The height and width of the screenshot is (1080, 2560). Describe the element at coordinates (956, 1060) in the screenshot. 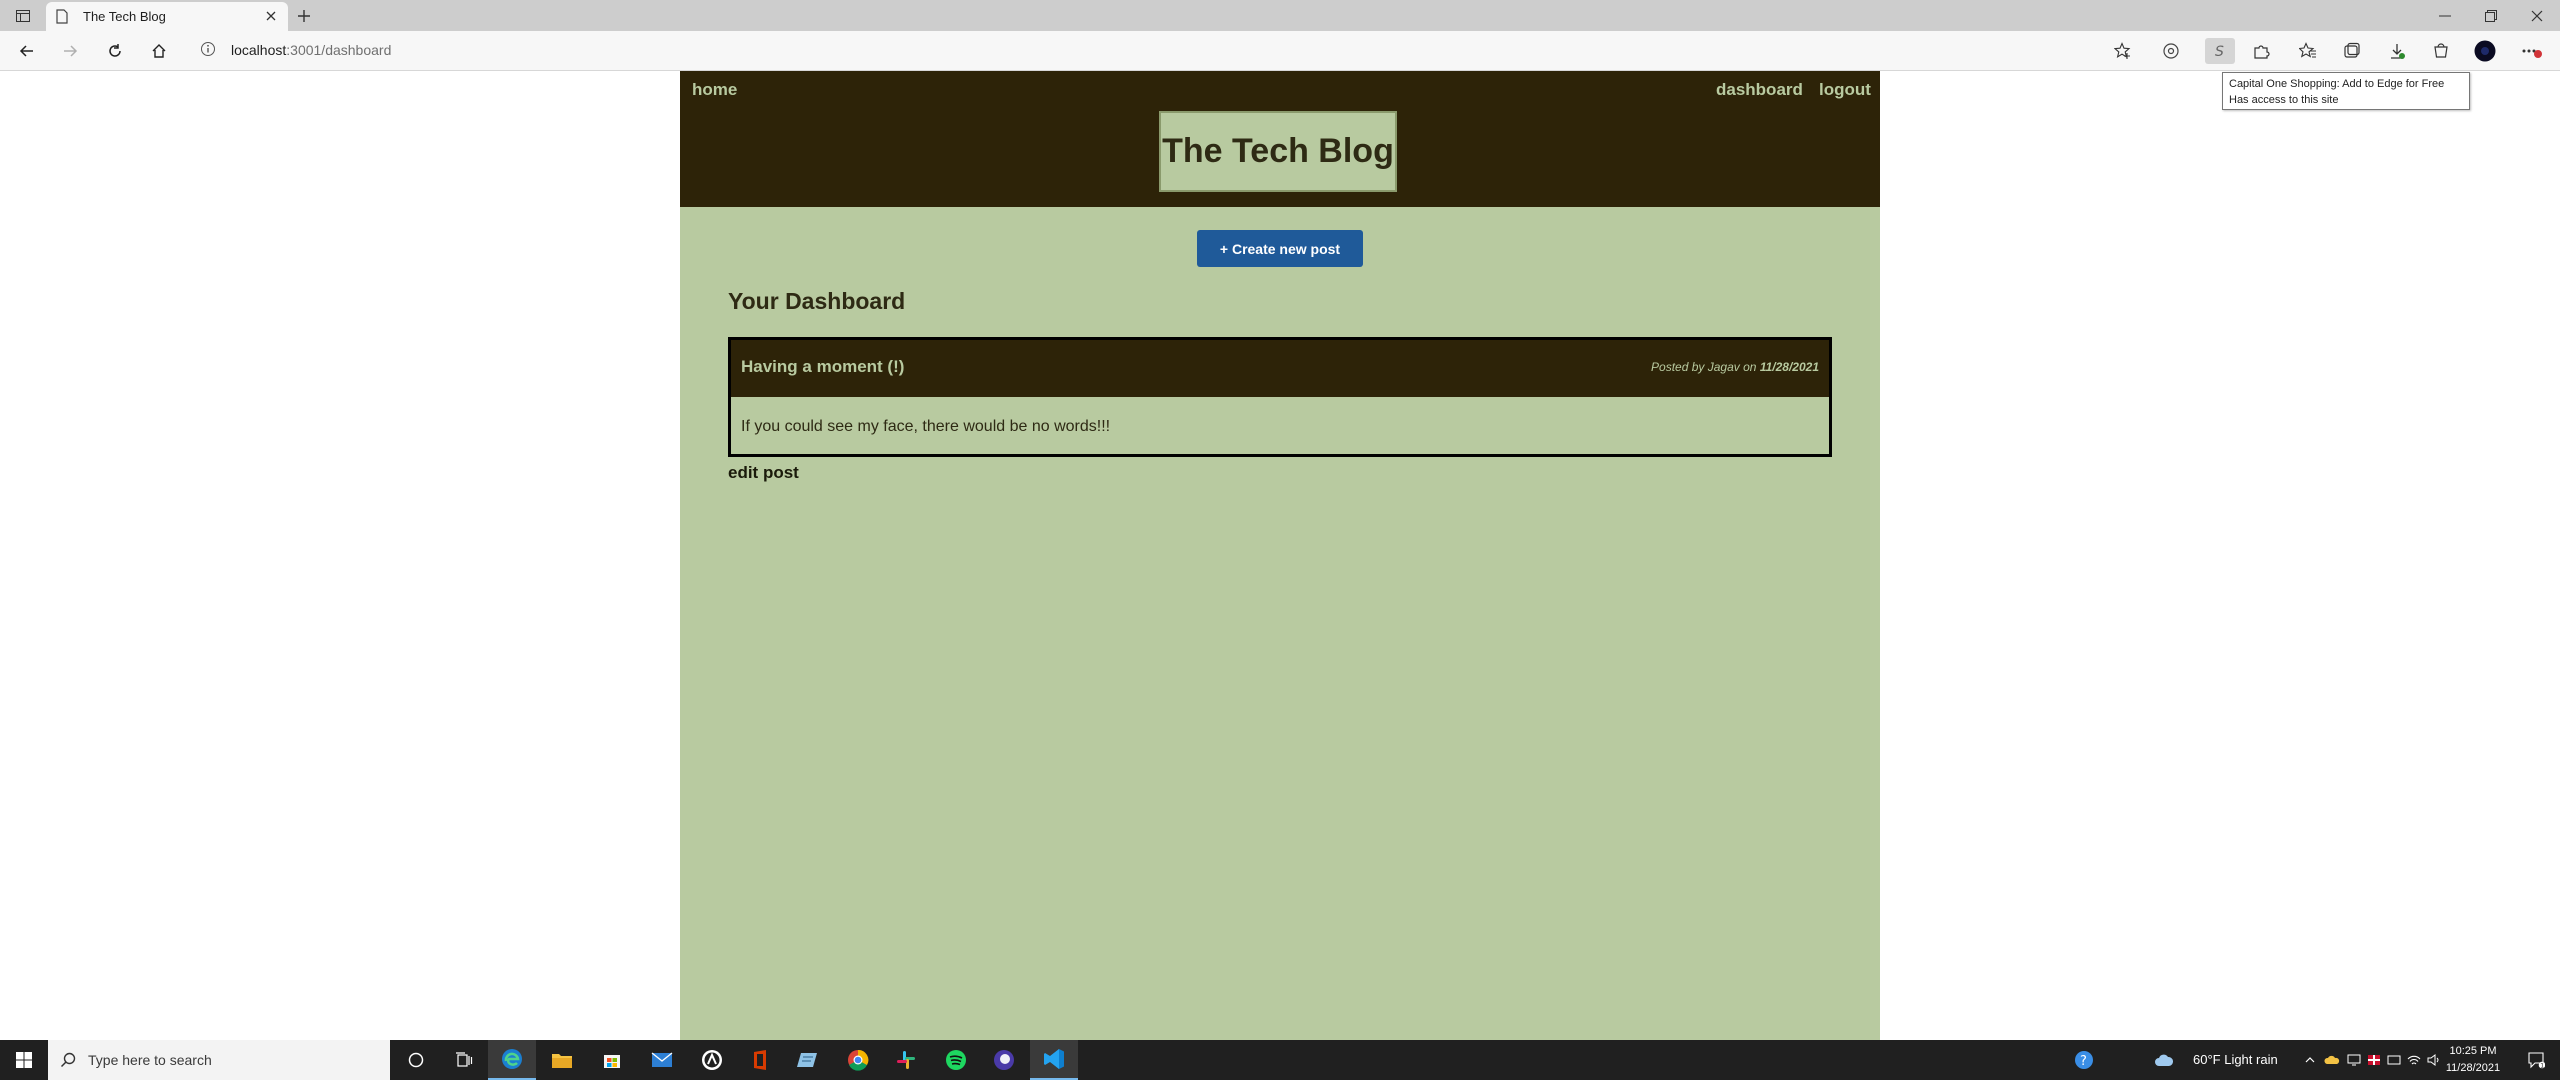

I see `spotify-icon` at that location.